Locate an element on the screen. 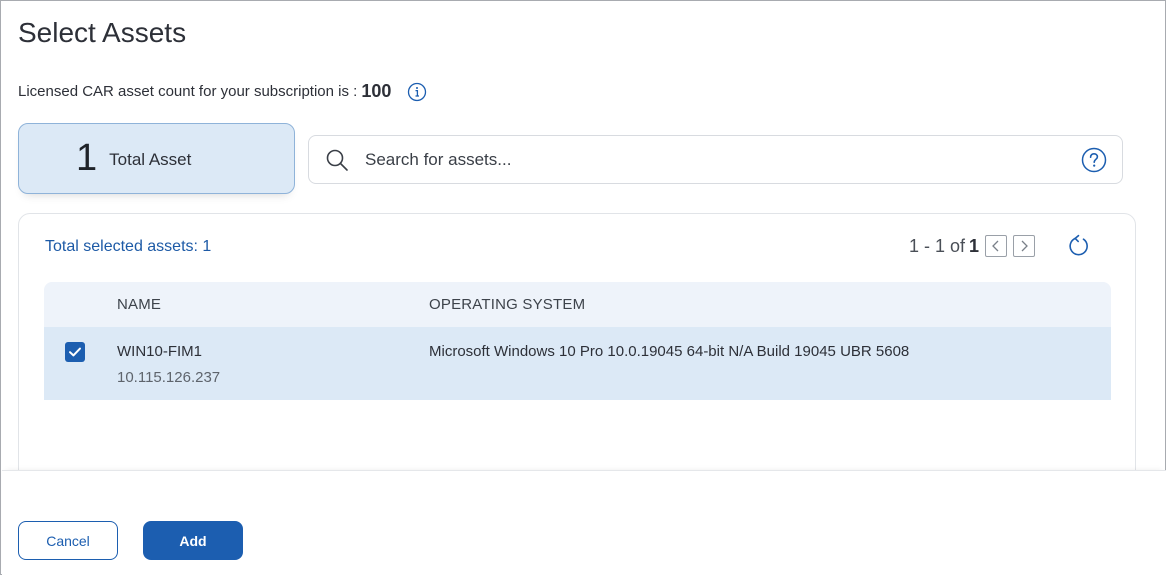 This screenshot has height=575, width=1166. total-asset-count: 1 is located at coordinates (87, 158).